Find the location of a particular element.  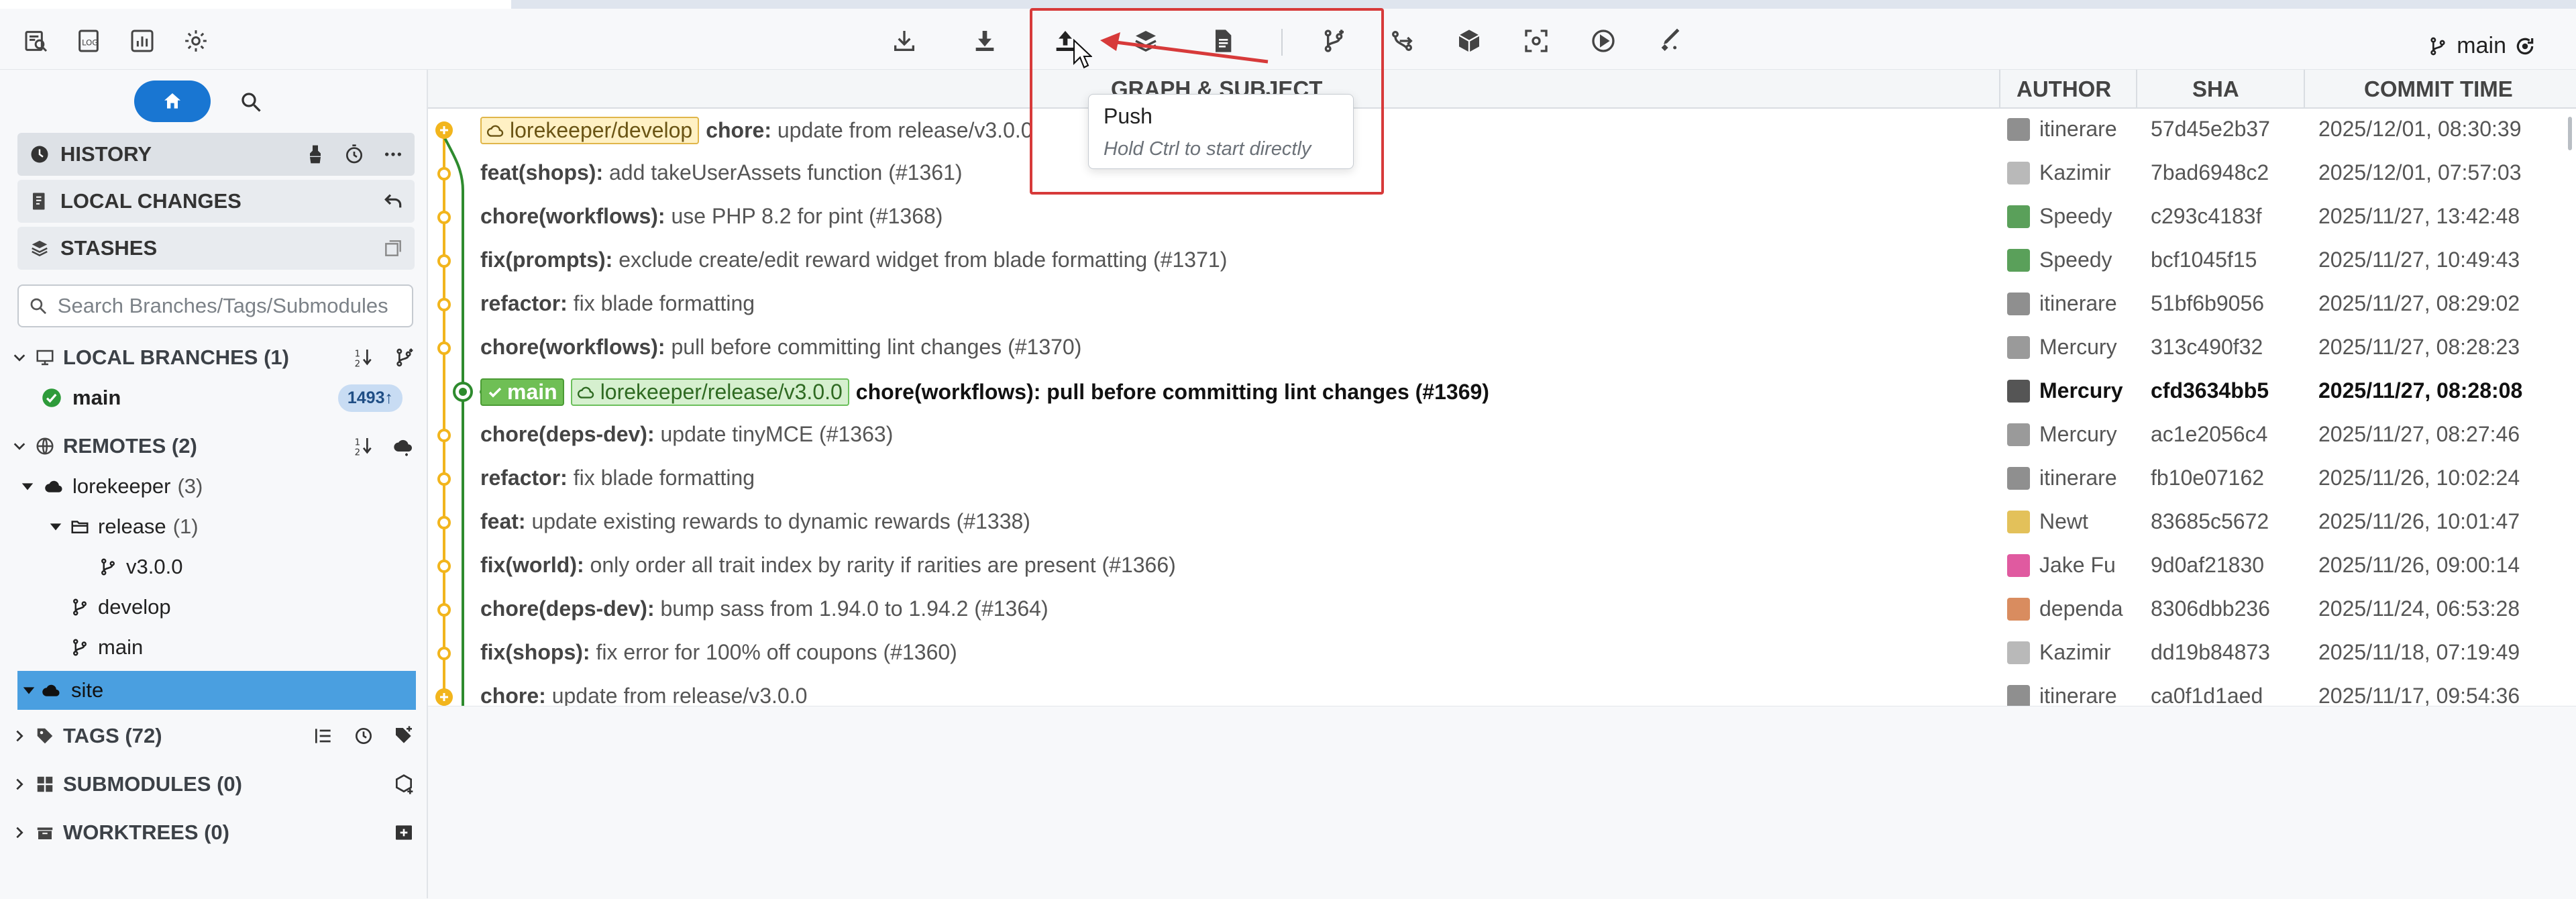

commit-sha: ca0f1d1aed is located at coordinates (2207, 695).